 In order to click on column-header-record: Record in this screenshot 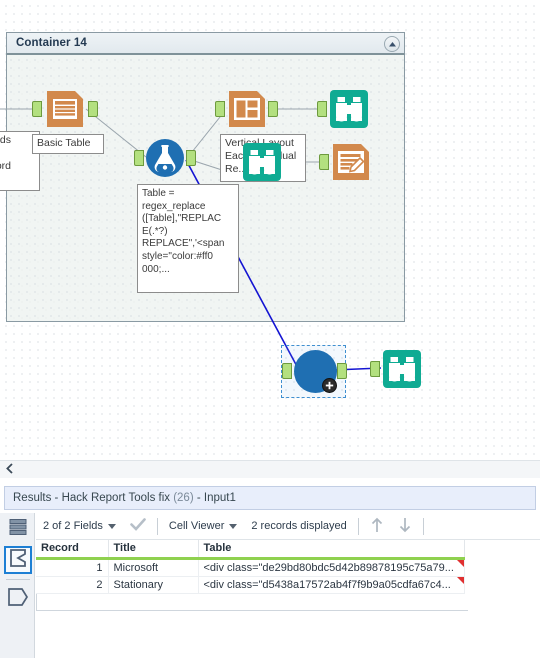, I will do `click(72, 550)`.